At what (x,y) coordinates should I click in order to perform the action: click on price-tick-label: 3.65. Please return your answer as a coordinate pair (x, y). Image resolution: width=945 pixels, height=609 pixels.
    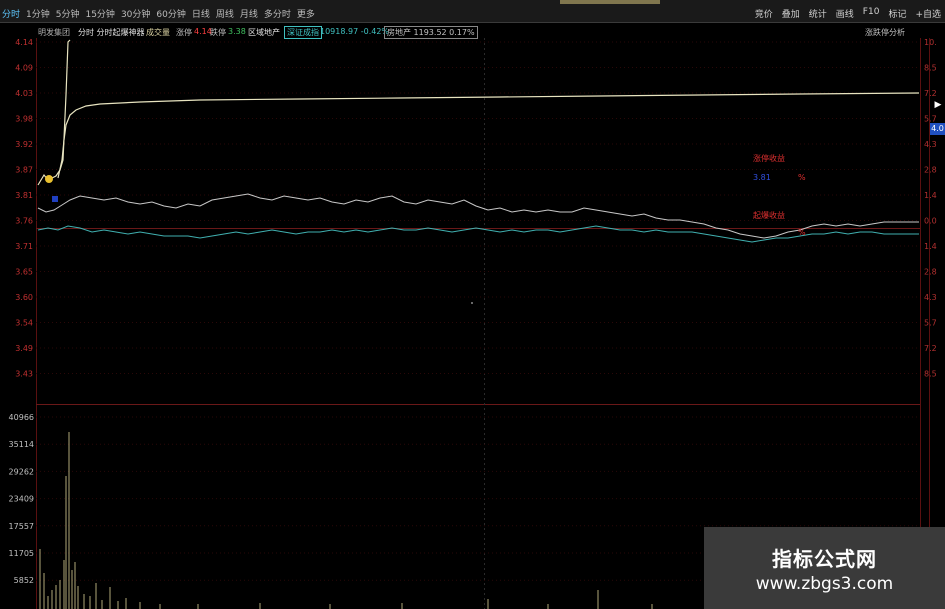
    Looking at the image, I should click on (24, 272).